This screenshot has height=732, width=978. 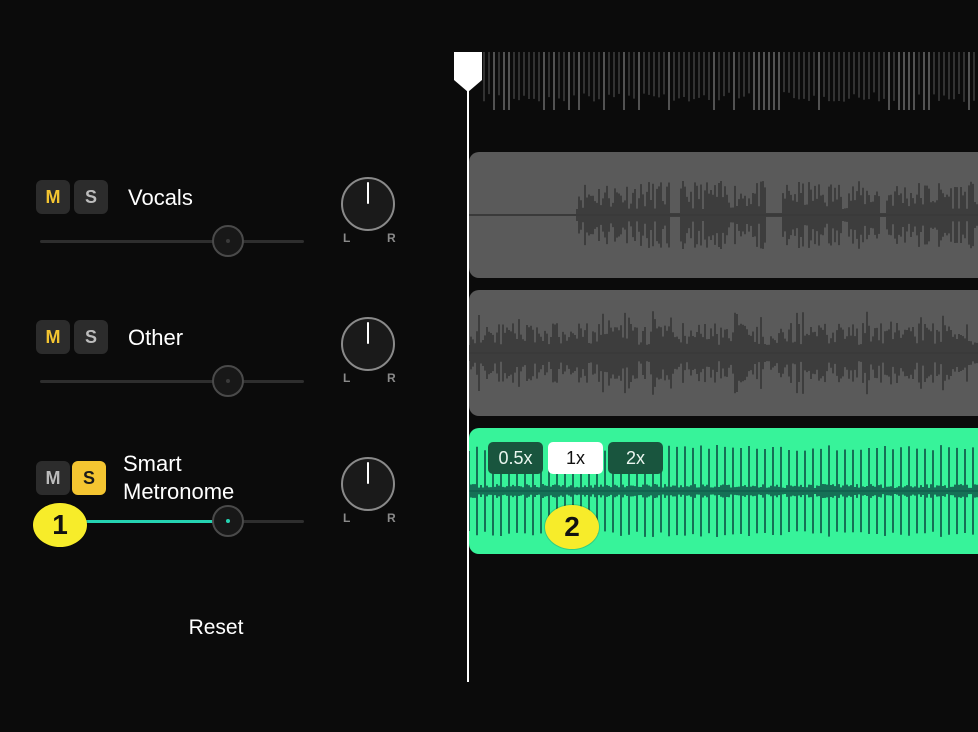 What do you see at coordinates (468, 383) in the screenshot?
I see `playhead-line` at bounding box center [468, 383].